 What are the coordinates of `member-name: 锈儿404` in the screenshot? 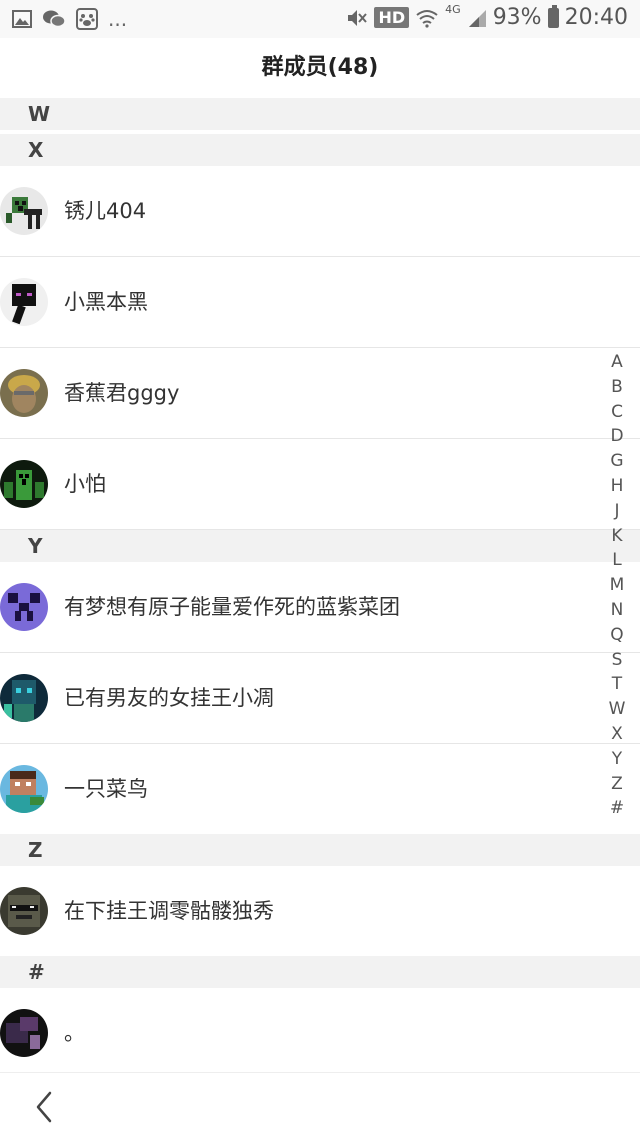 It's located at (105, 211).